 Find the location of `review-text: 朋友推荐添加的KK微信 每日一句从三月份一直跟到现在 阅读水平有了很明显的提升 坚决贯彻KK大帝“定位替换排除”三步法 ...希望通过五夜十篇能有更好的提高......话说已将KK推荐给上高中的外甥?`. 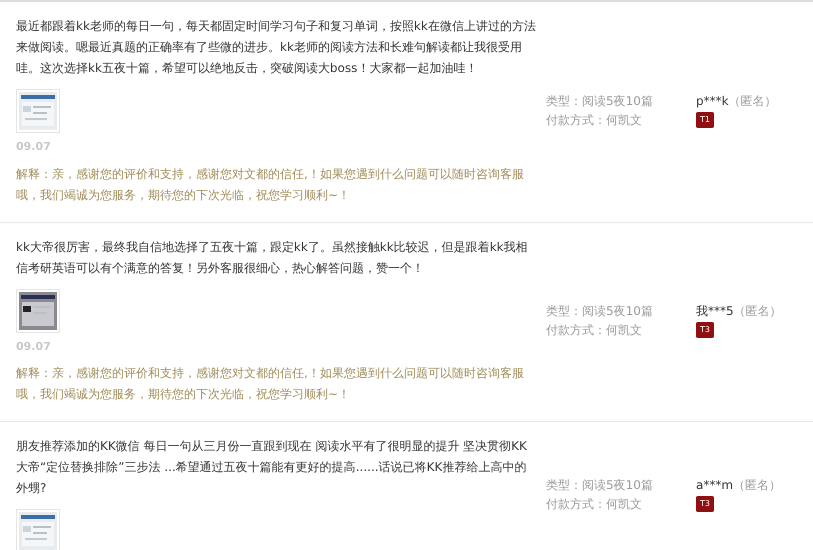

review-text: 朋友推荐添加的KK微信 每日一句从三月份一直跟到现在 阅读水平有了很明显的提升 坚决贯彻KK大帝“定位替换排除”三步法 ...希望通过五夜十篇能有更好的提高......话说已将KK推荐给上高中的外甥? is located at coordinates (272, 467).